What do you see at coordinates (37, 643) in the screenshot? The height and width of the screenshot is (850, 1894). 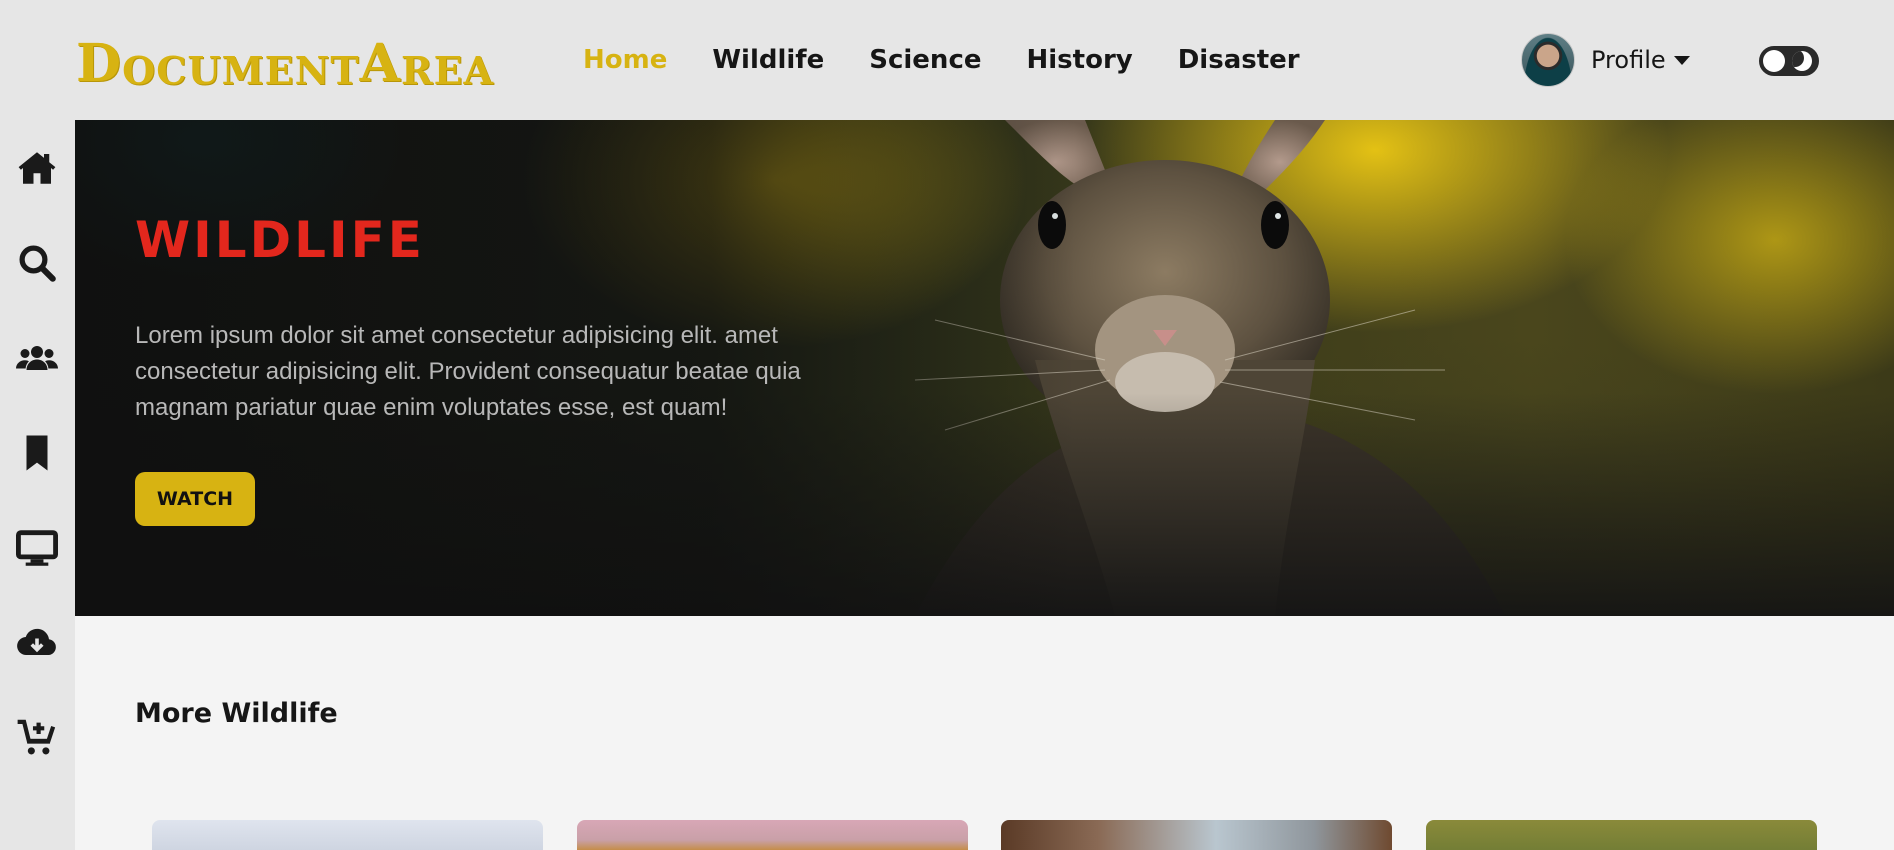 I see `cloud-download-icon` at bounding box center [37, 643].